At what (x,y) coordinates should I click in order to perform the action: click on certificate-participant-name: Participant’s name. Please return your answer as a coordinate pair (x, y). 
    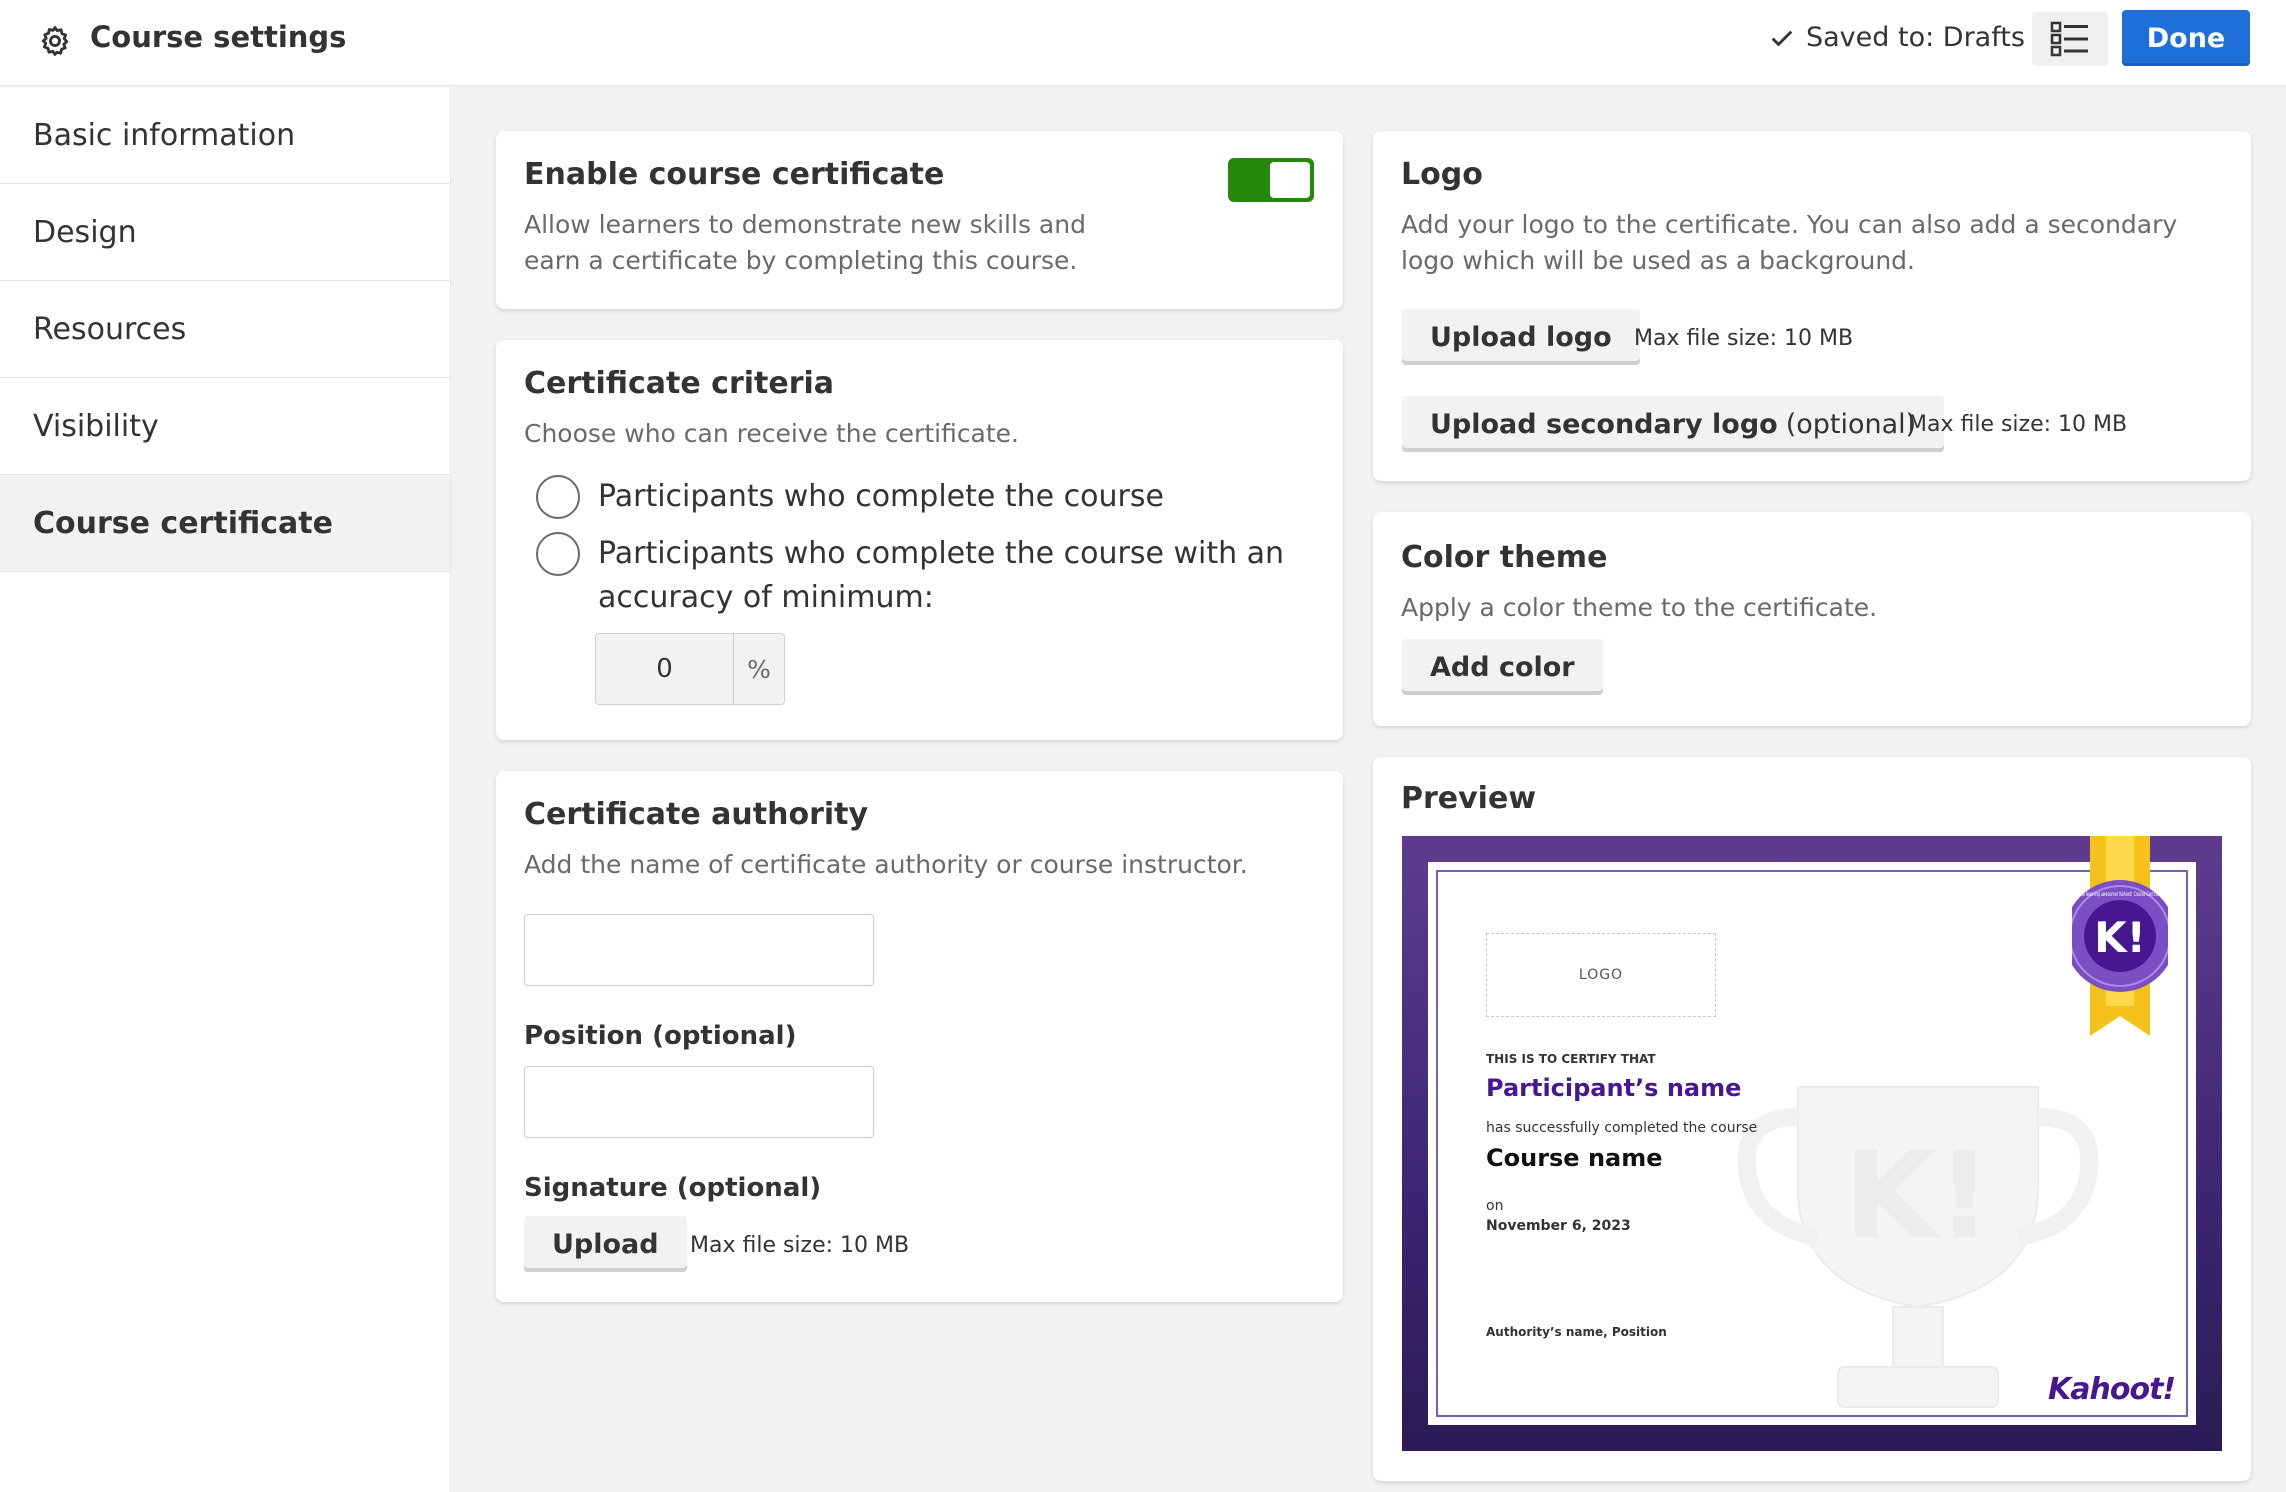
    Looking at the image, I should click on (1614, 1088).